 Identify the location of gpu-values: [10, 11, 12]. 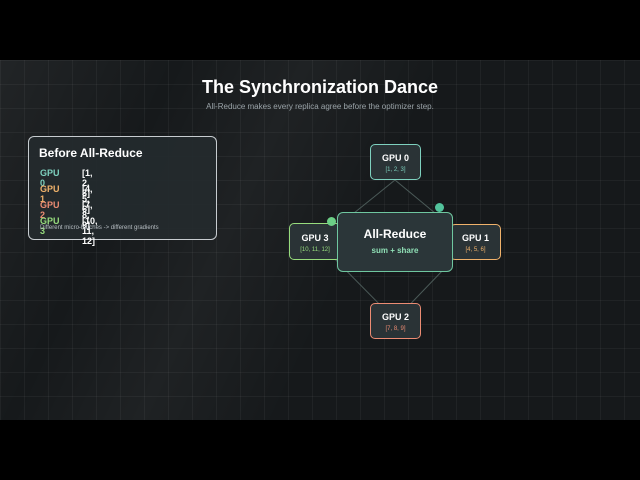
(315, 250).